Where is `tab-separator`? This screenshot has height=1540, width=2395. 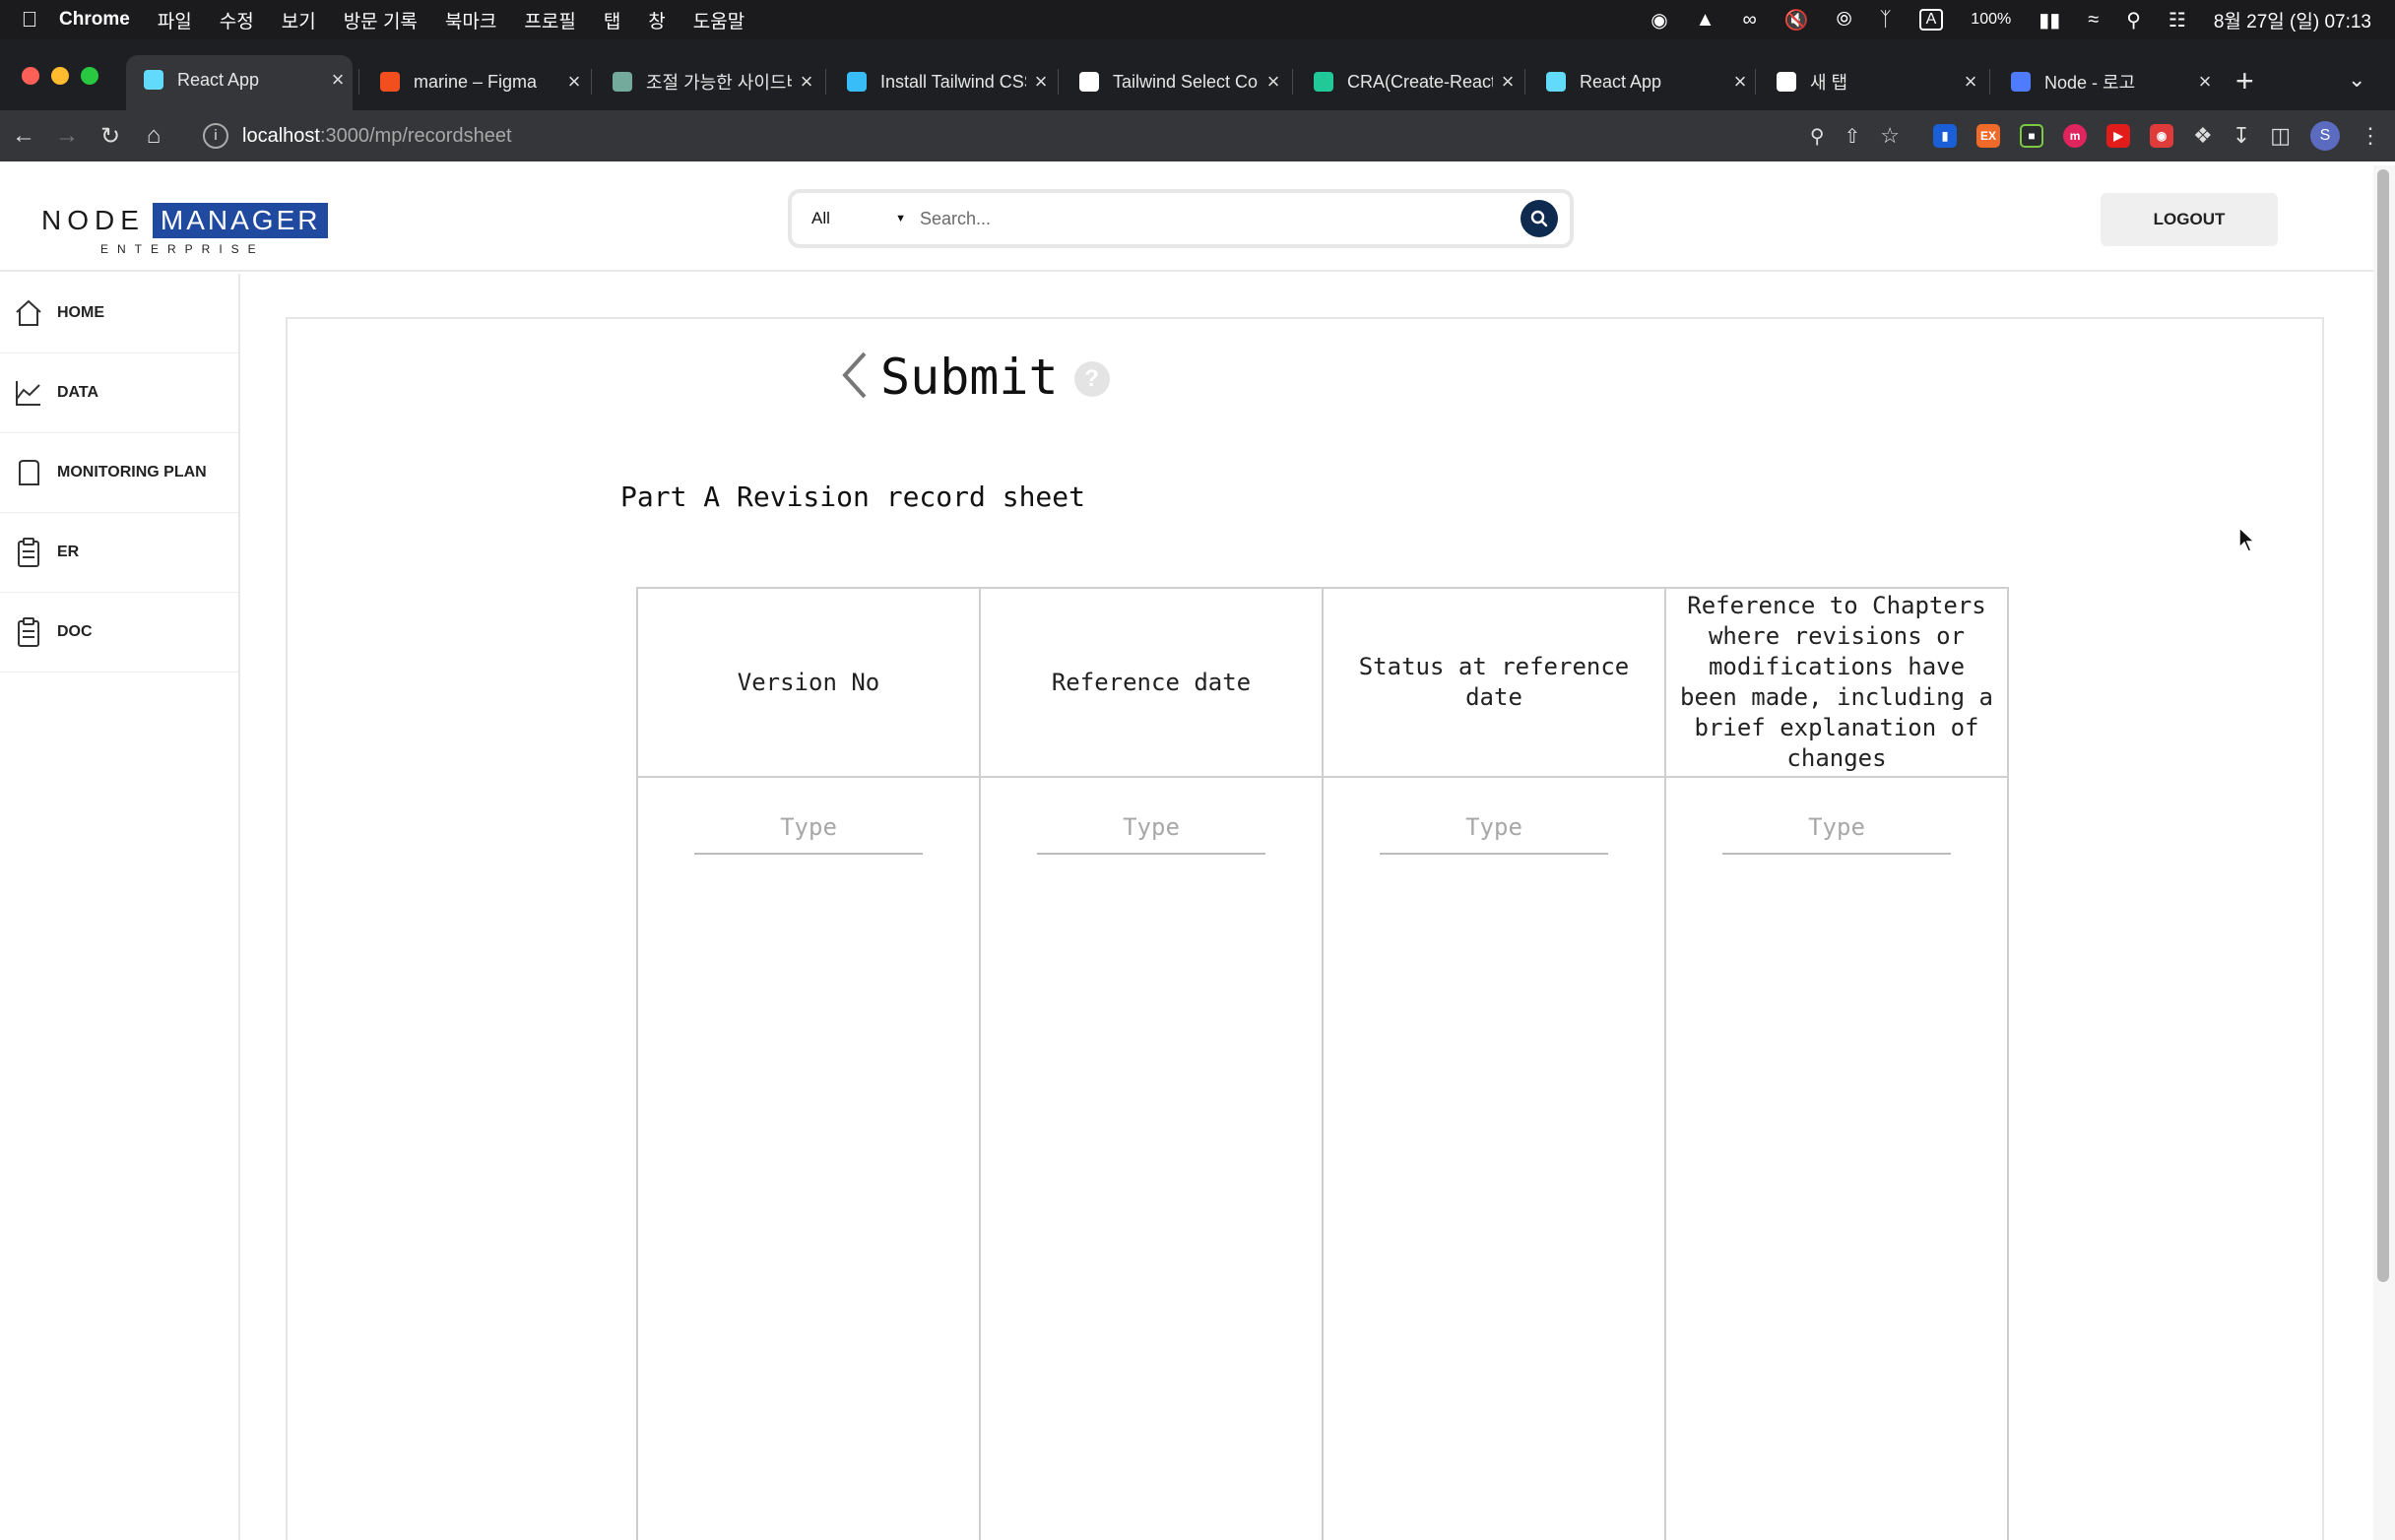
tab-separator is located at coordinates (591, 82).